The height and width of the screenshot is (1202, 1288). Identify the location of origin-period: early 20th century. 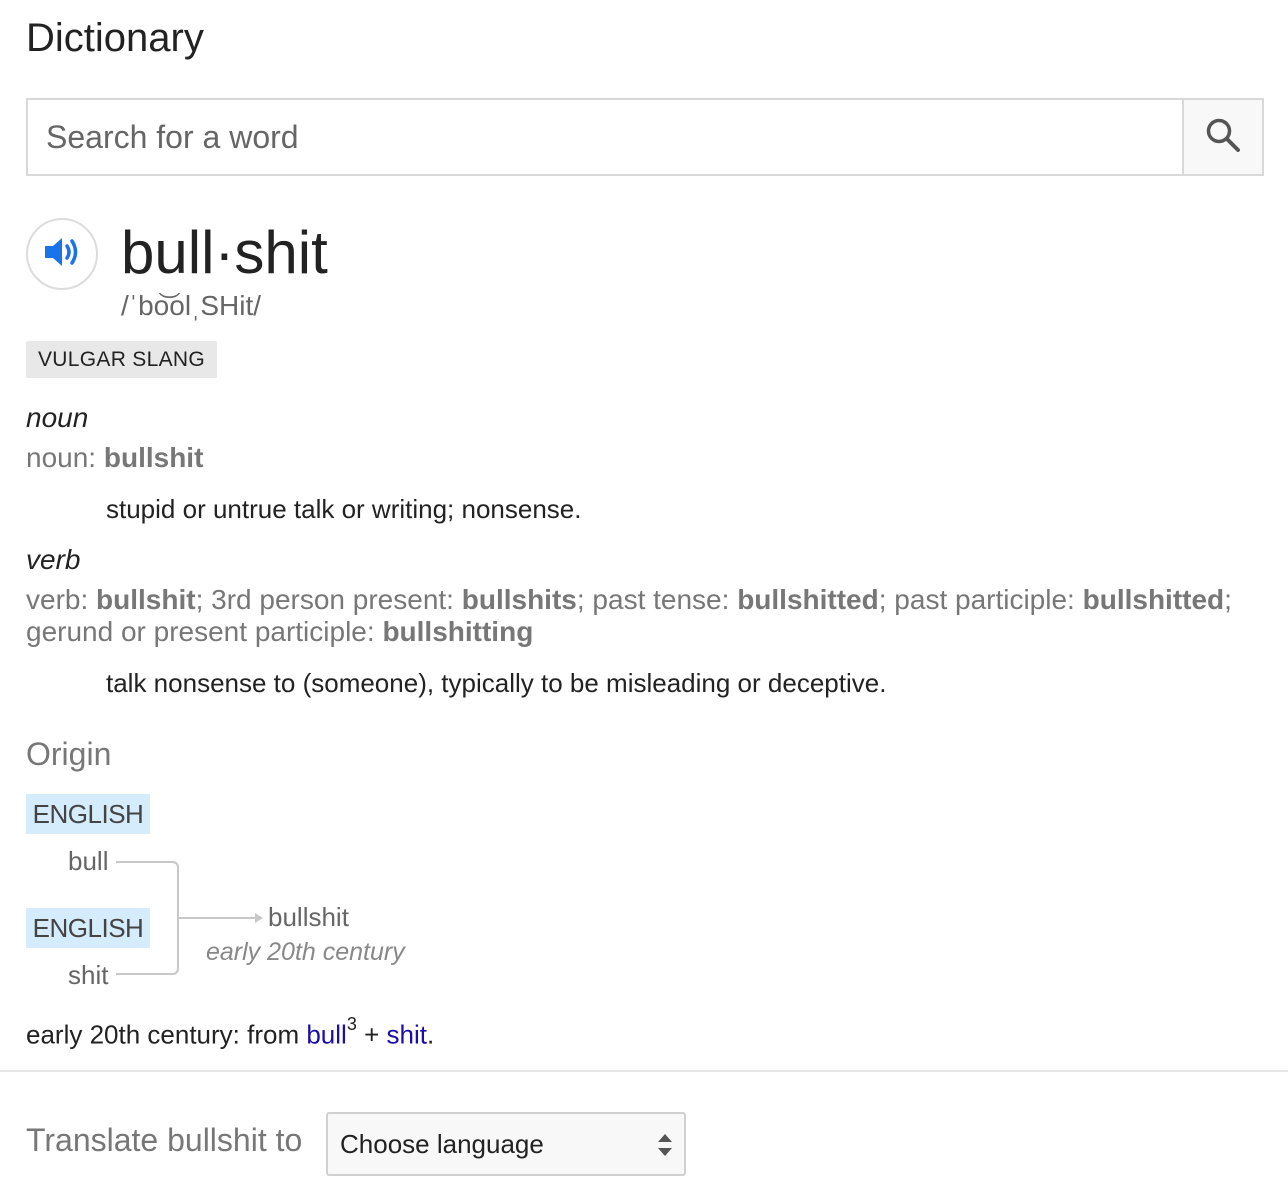
(305, 952).